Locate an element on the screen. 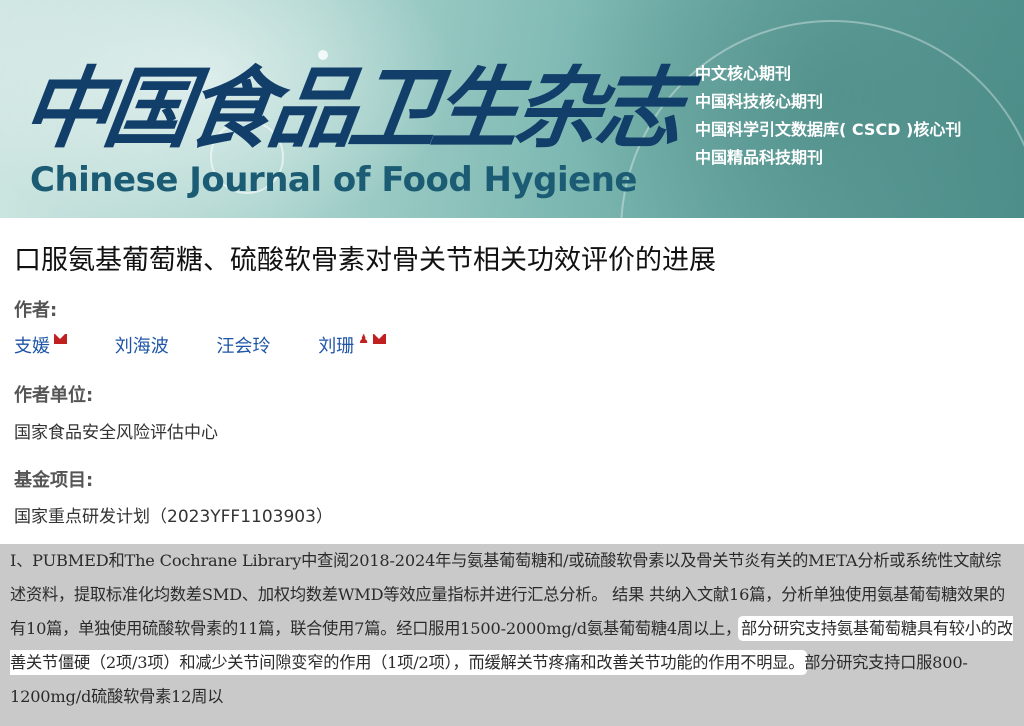 The width and height of the screenshot is (1024, 726). authors-label: 作者: is located at coordinates (36, 310).